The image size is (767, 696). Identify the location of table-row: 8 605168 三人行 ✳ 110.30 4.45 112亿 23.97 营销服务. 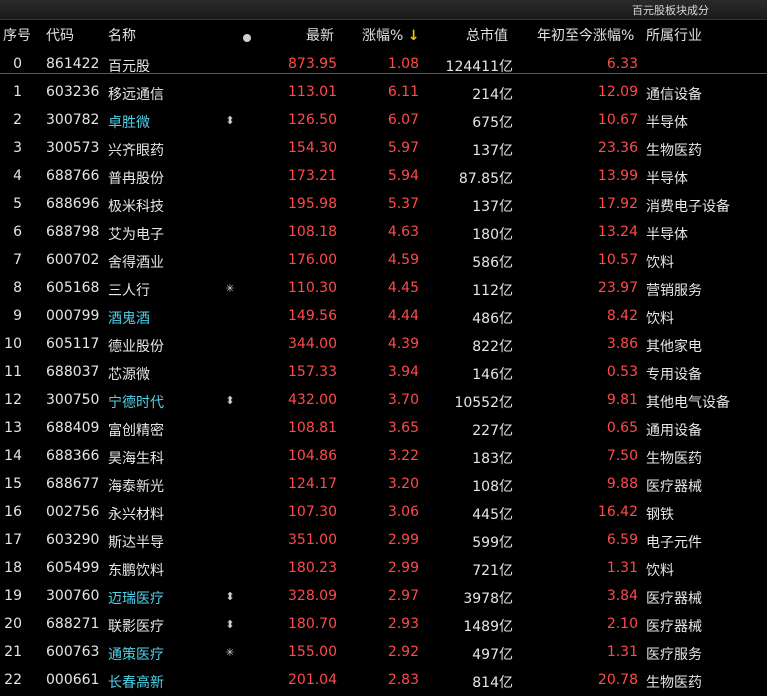
(383, 290).